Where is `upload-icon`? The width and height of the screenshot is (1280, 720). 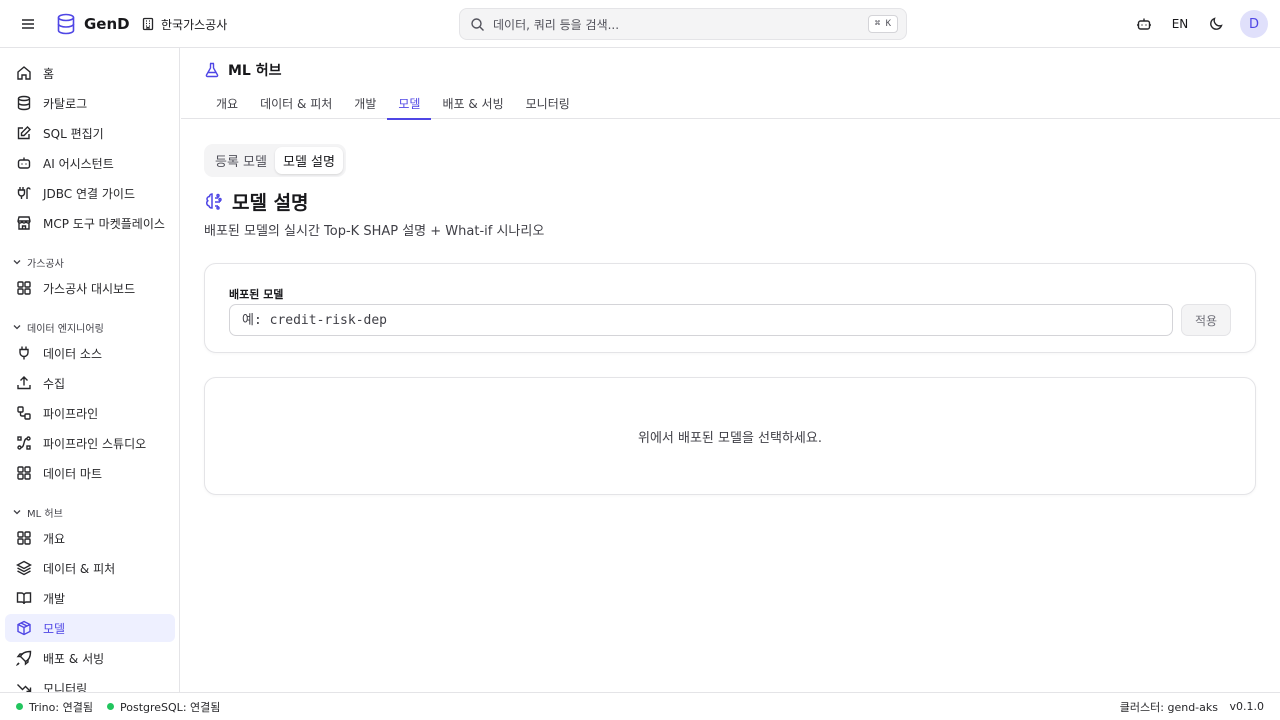 upload-icon is located at coordinates (24, 383).